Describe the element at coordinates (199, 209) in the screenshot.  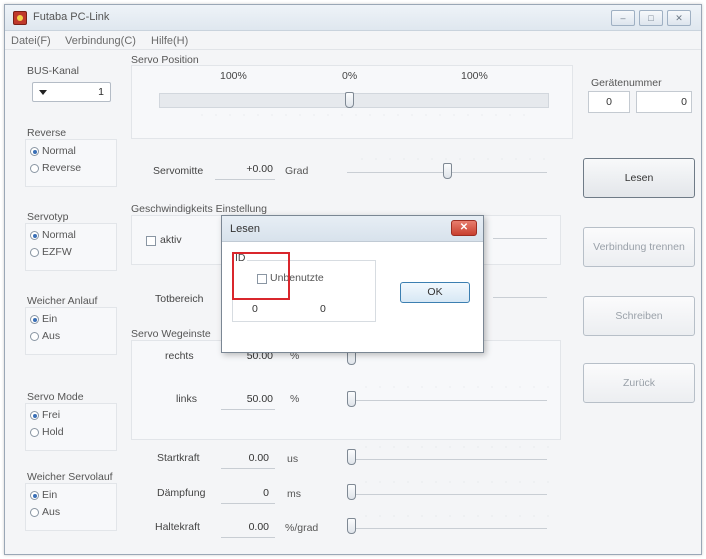
I see `speed-setting-label: Geschwindigkeits Einstellung` at that location.